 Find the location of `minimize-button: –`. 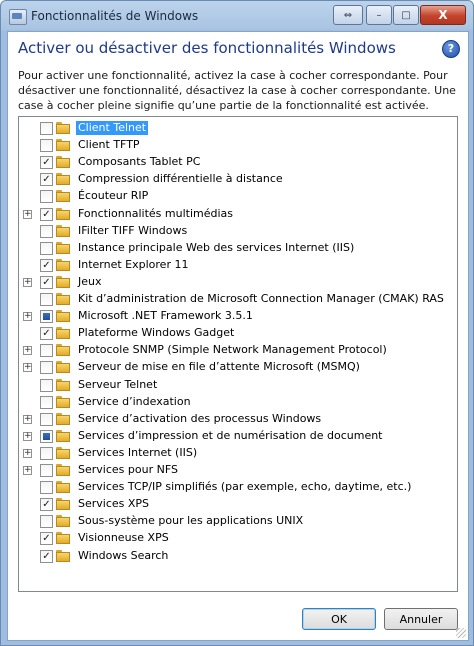

minimize-button: – is located at coordinates (379, 15).